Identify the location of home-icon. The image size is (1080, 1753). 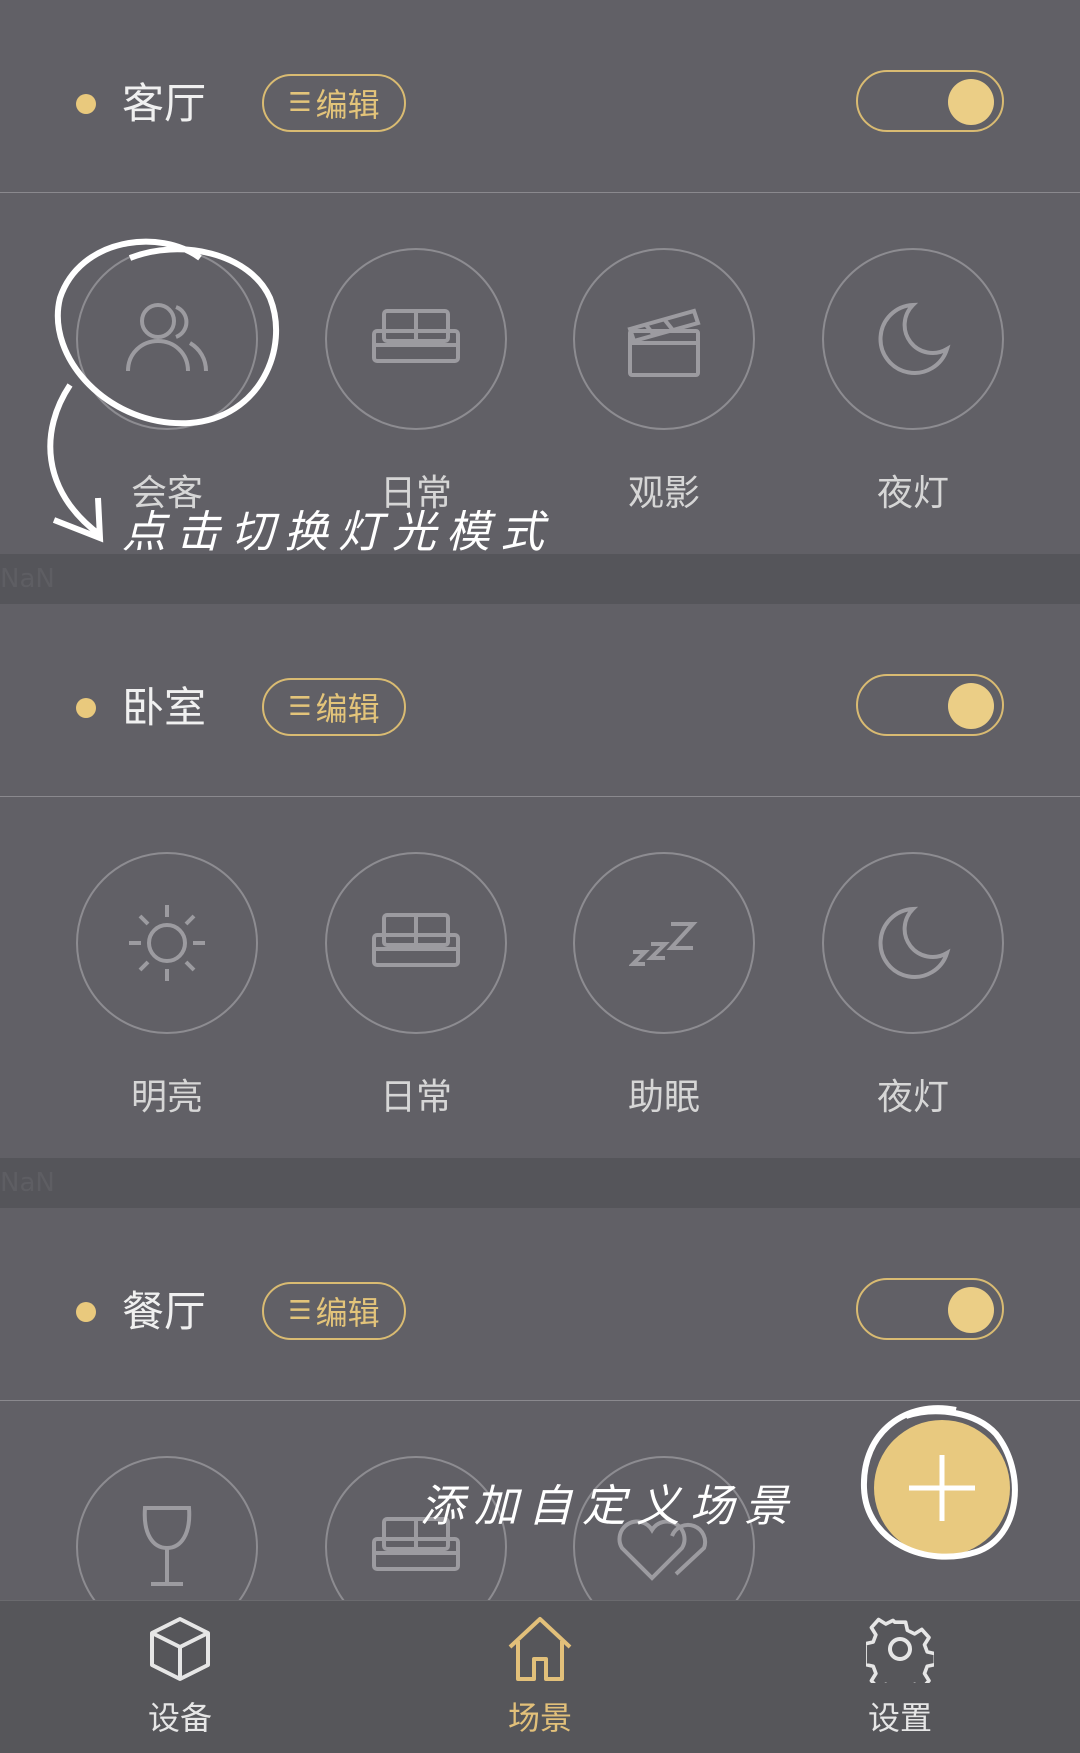
(540, 1649).